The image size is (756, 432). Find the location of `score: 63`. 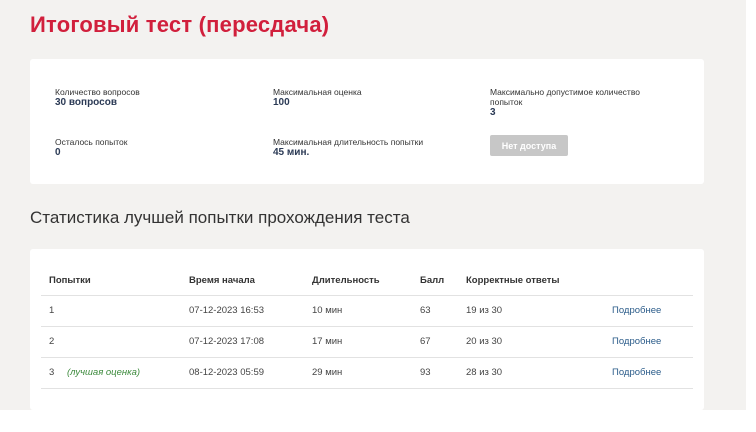

score: 63 is located at coordinates (435, 311).